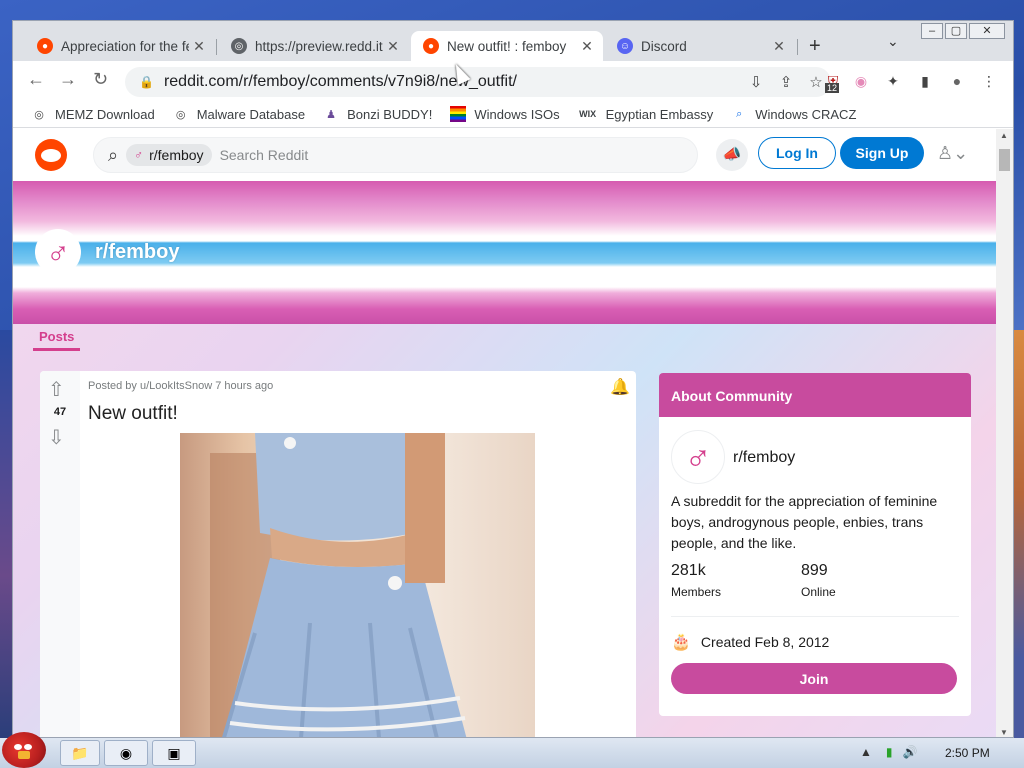 Image resolution: width=1024 pixels, height=768 pixels. Describe the element at coordinates (68, 79) in the screenshot. I see `forward-arrow-icon: →` at that location.